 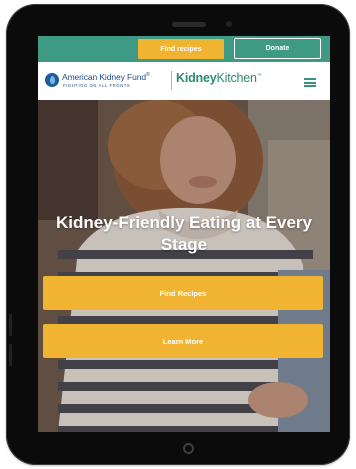 I want to click on donate-button: Donate, so click(x=277, y=48).